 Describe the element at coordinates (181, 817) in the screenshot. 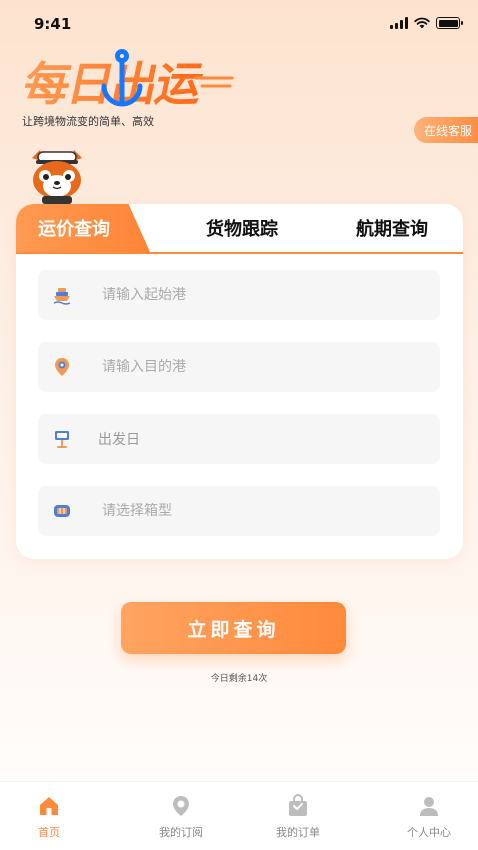

I see `tabbar-item-subscriptions: 我的订阅` at that location.